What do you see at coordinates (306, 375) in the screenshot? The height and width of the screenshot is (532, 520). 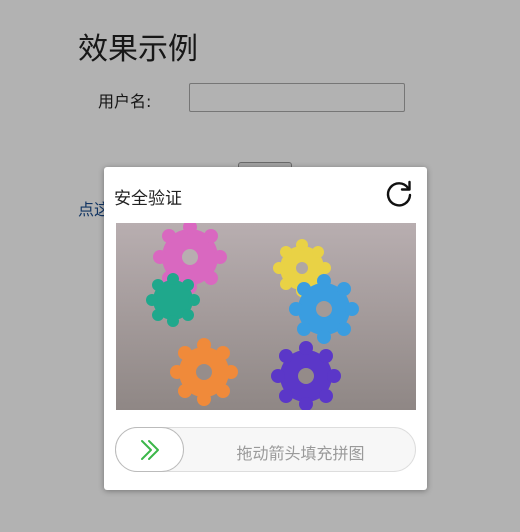 I see `purple-gear` at bounding box center [306, 375].